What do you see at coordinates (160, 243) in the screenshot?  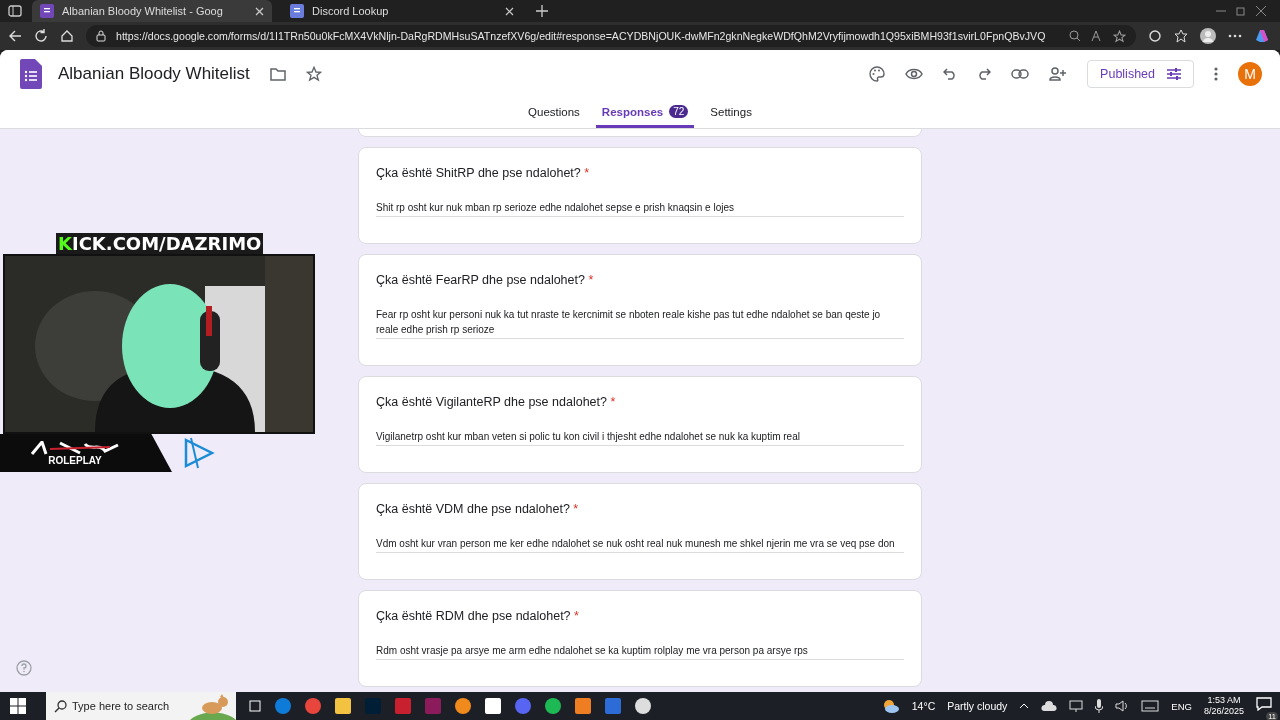 I see `channel-name: KICK.COM/DAZRIMO` at bounding box center [160, 243].